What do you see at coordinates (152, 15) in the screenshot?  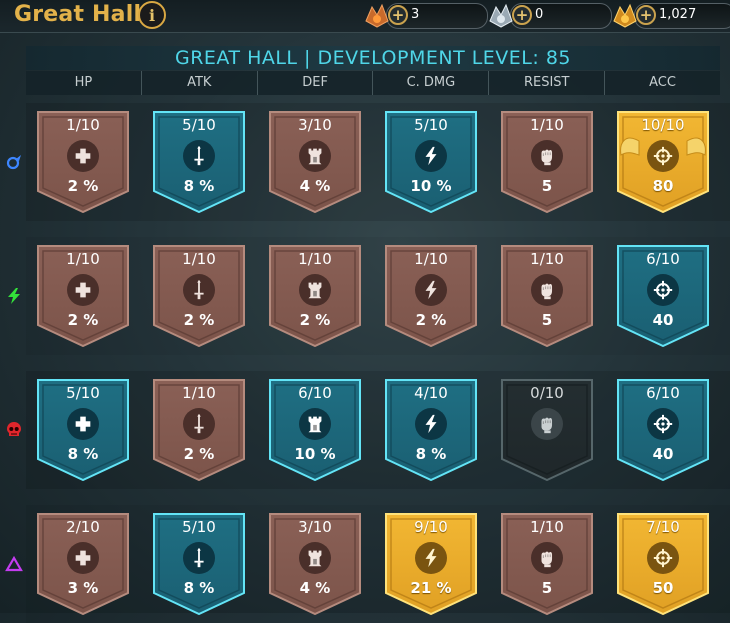 I see `info-button: i` at bounding box center [152, 15].